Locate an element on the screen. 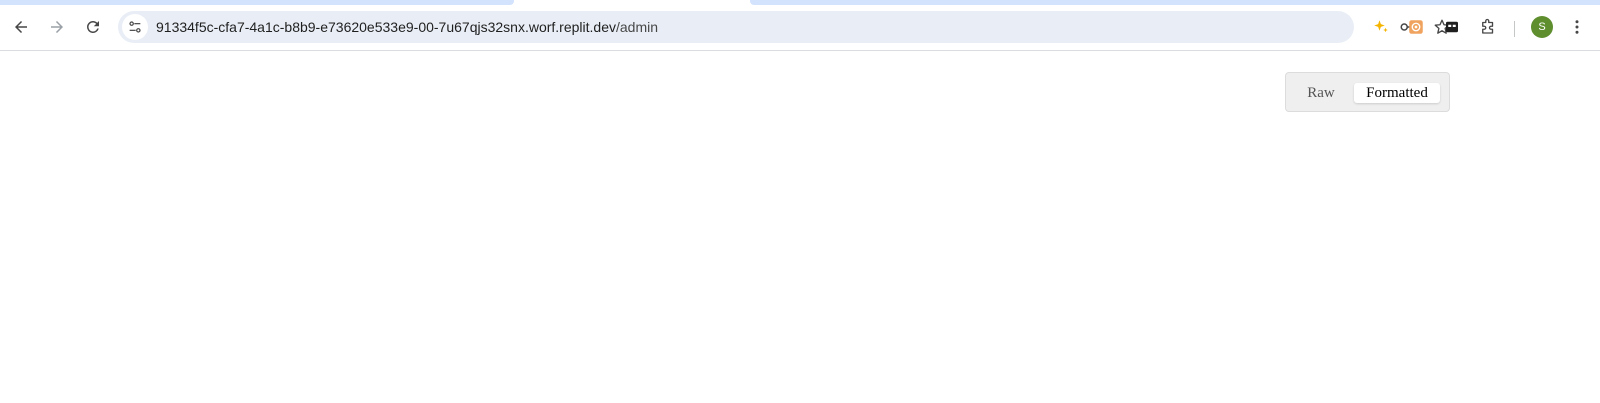 The image size is (1600, 403). extensions-button is located at coordinates (1488, 27).